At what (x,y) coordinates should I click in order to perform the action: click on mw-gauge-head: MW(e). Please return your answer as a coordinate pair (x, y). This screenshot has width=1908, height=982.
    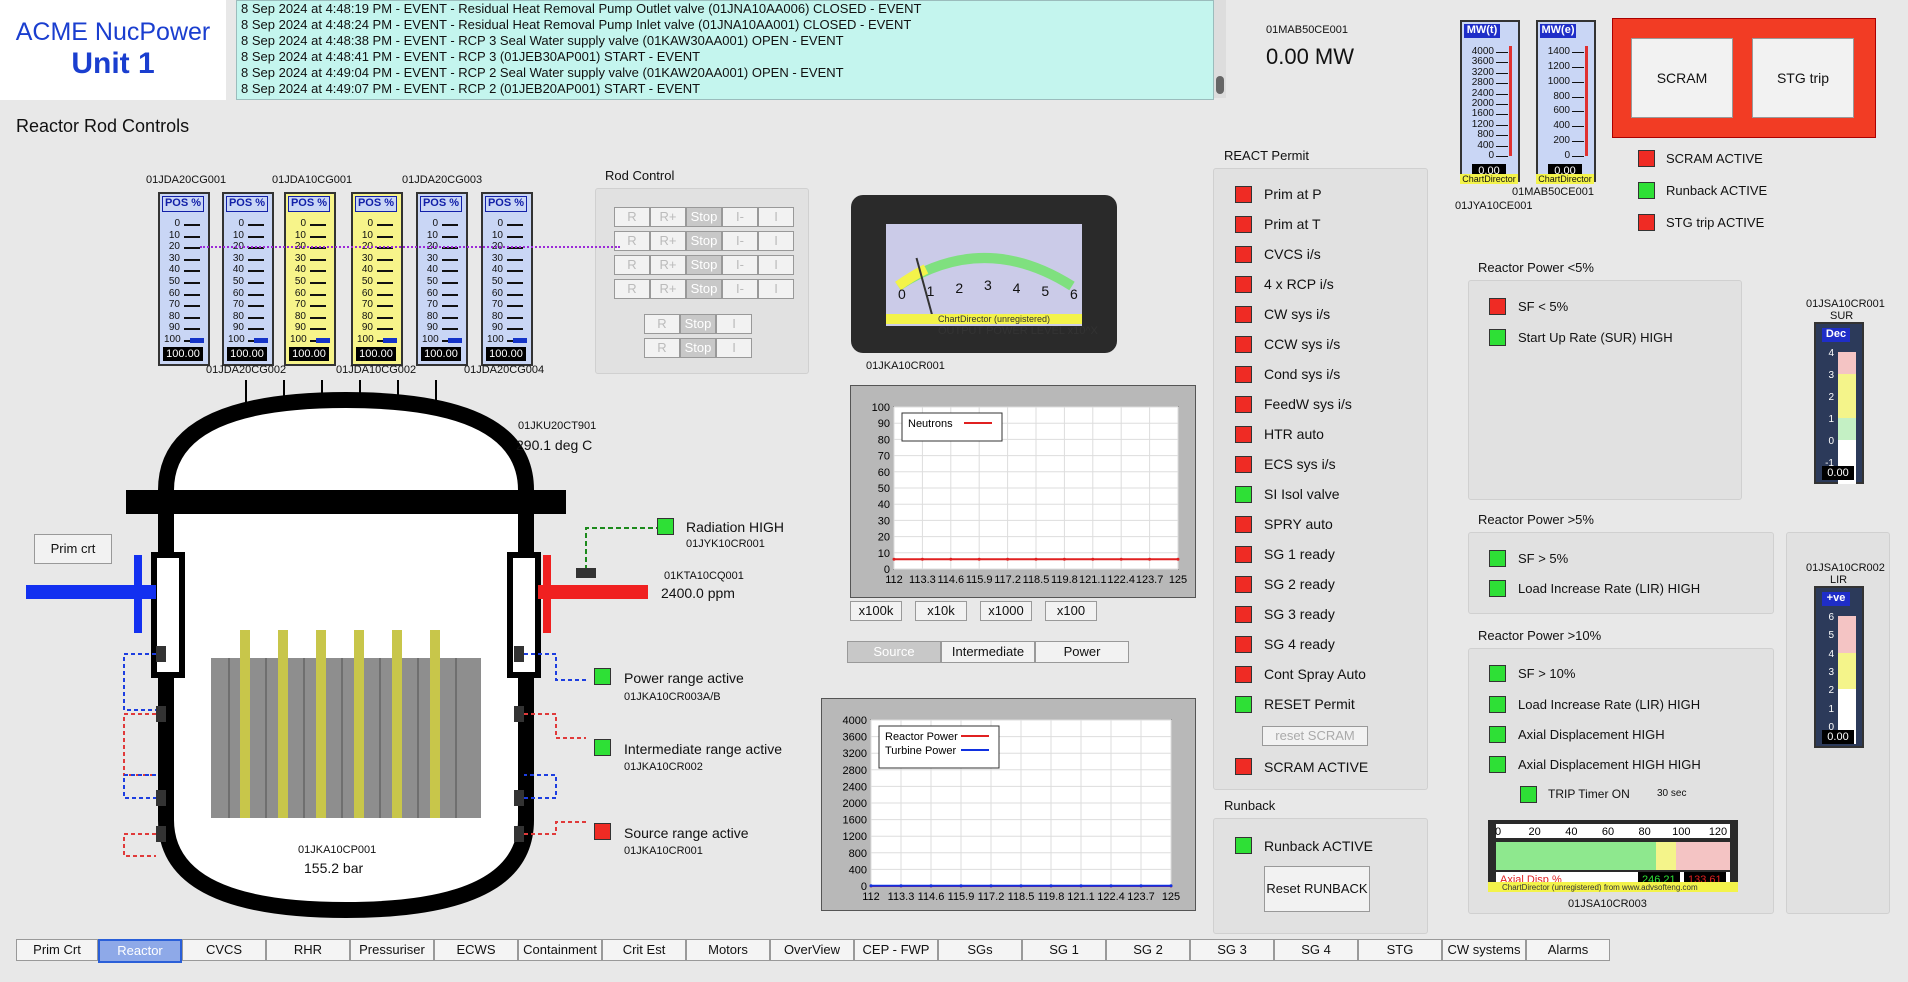
    Looking at the image, I should click on (1558, 31).